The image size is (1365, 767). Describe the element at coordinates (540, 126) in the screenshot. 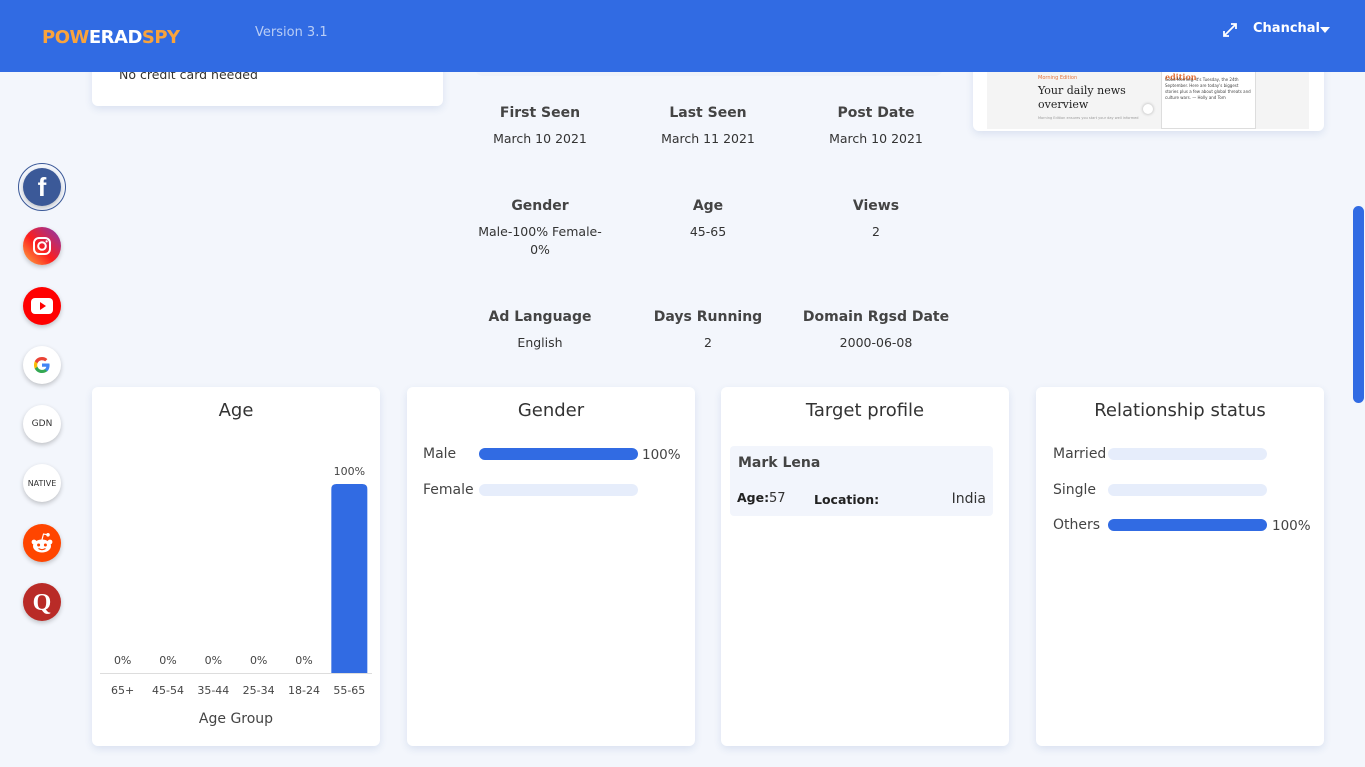

I see `stat-first-seen: First Seen March 10 2021` at that location.